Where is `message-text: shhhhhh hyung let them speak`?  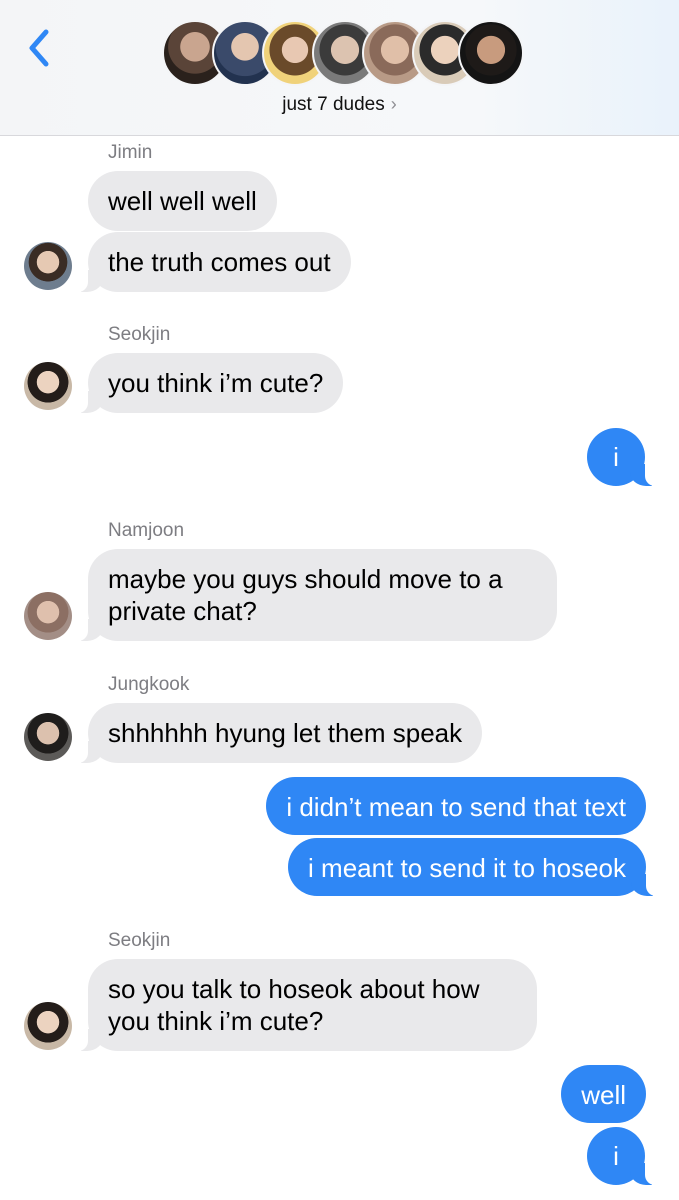 message-text: shhhhhh hyung let them speak is located at coordinates (285, 733).